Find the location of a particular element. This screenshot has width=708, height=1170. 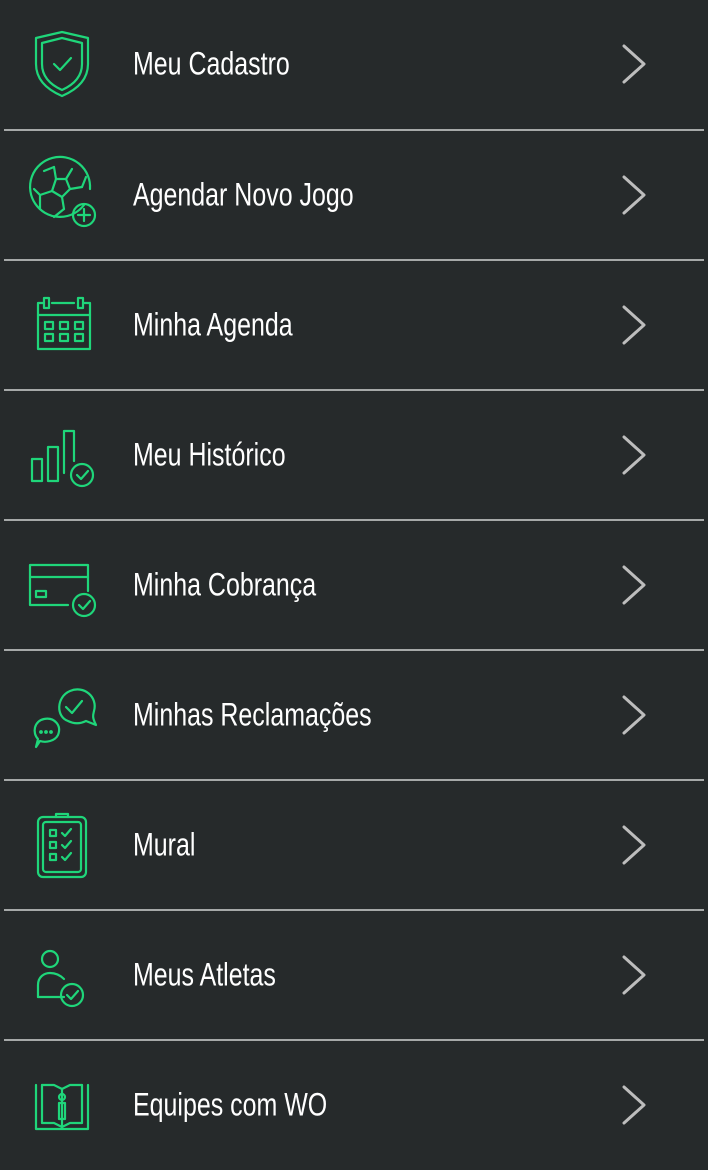

menu-item-agendar-novo-jogo: Agendar Novo Jogo is located at coordinates (354, 195).